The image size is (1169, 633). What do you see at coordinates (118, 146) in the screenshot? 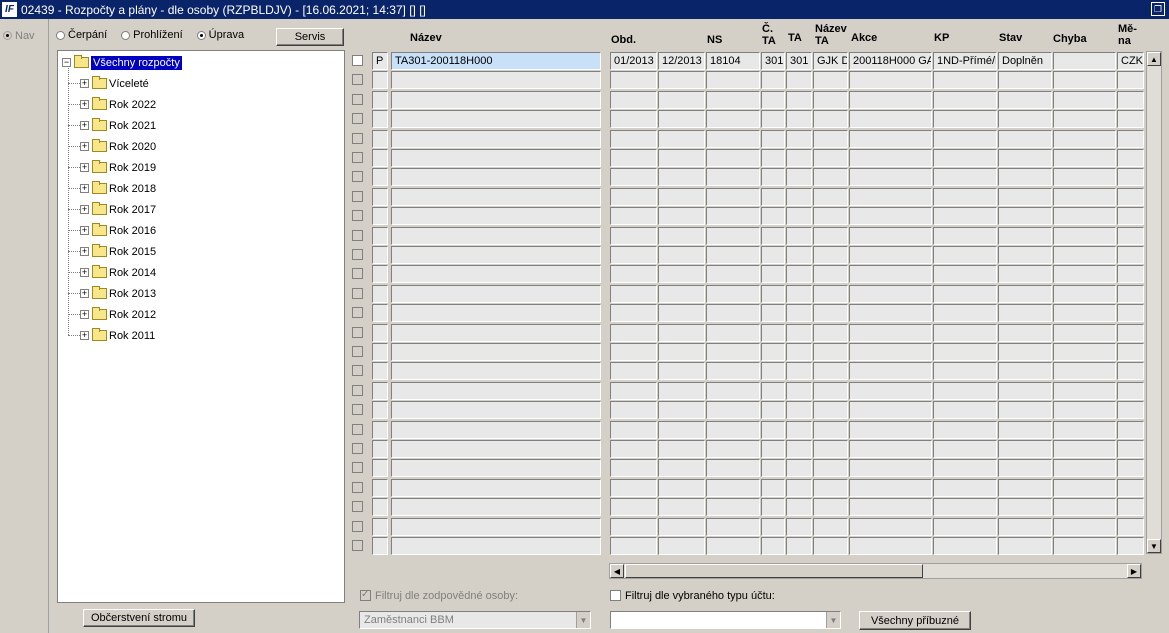
I see `tree-item: + Rok 2020` at bounding box center [118, 146].